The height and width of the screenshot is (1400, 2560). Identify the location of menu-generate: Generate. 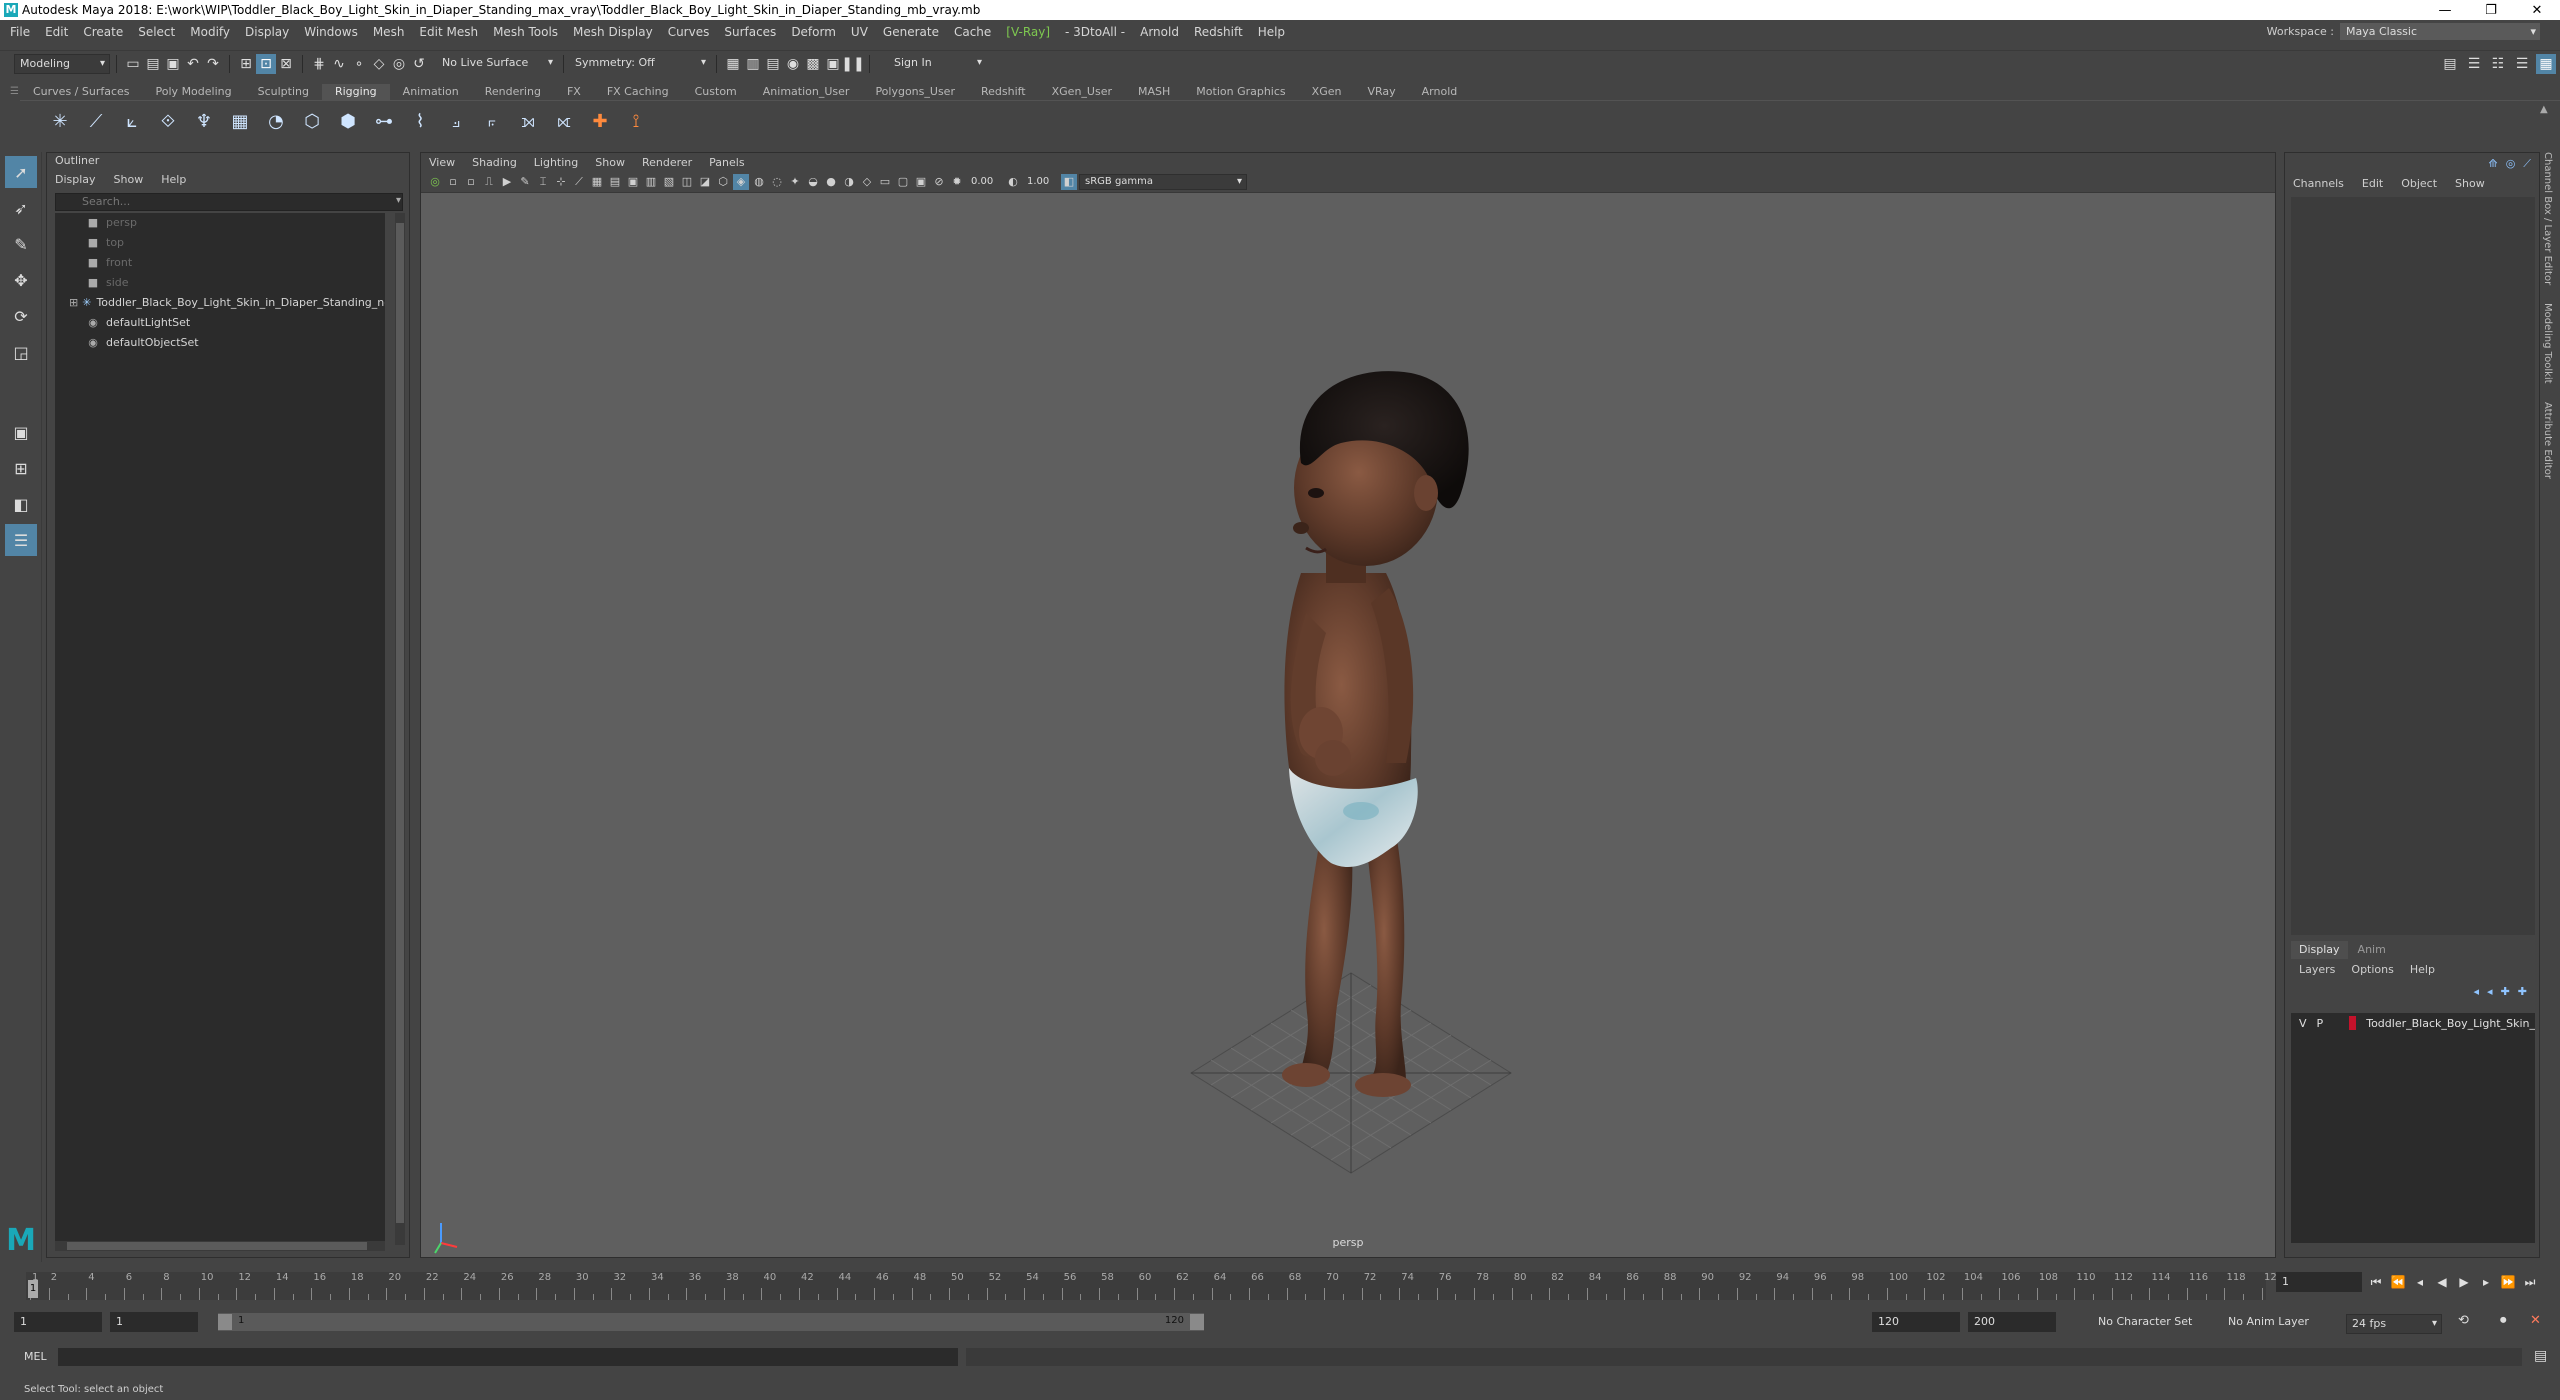
(911, 32).